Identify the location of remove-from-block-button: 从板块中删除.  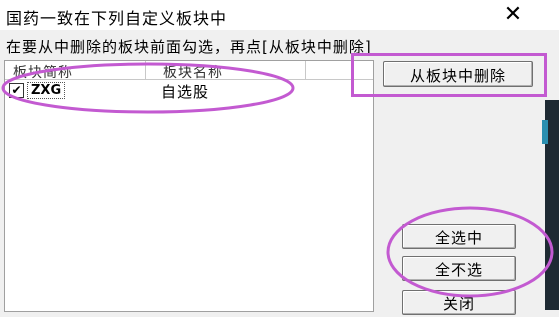
(458, 74).